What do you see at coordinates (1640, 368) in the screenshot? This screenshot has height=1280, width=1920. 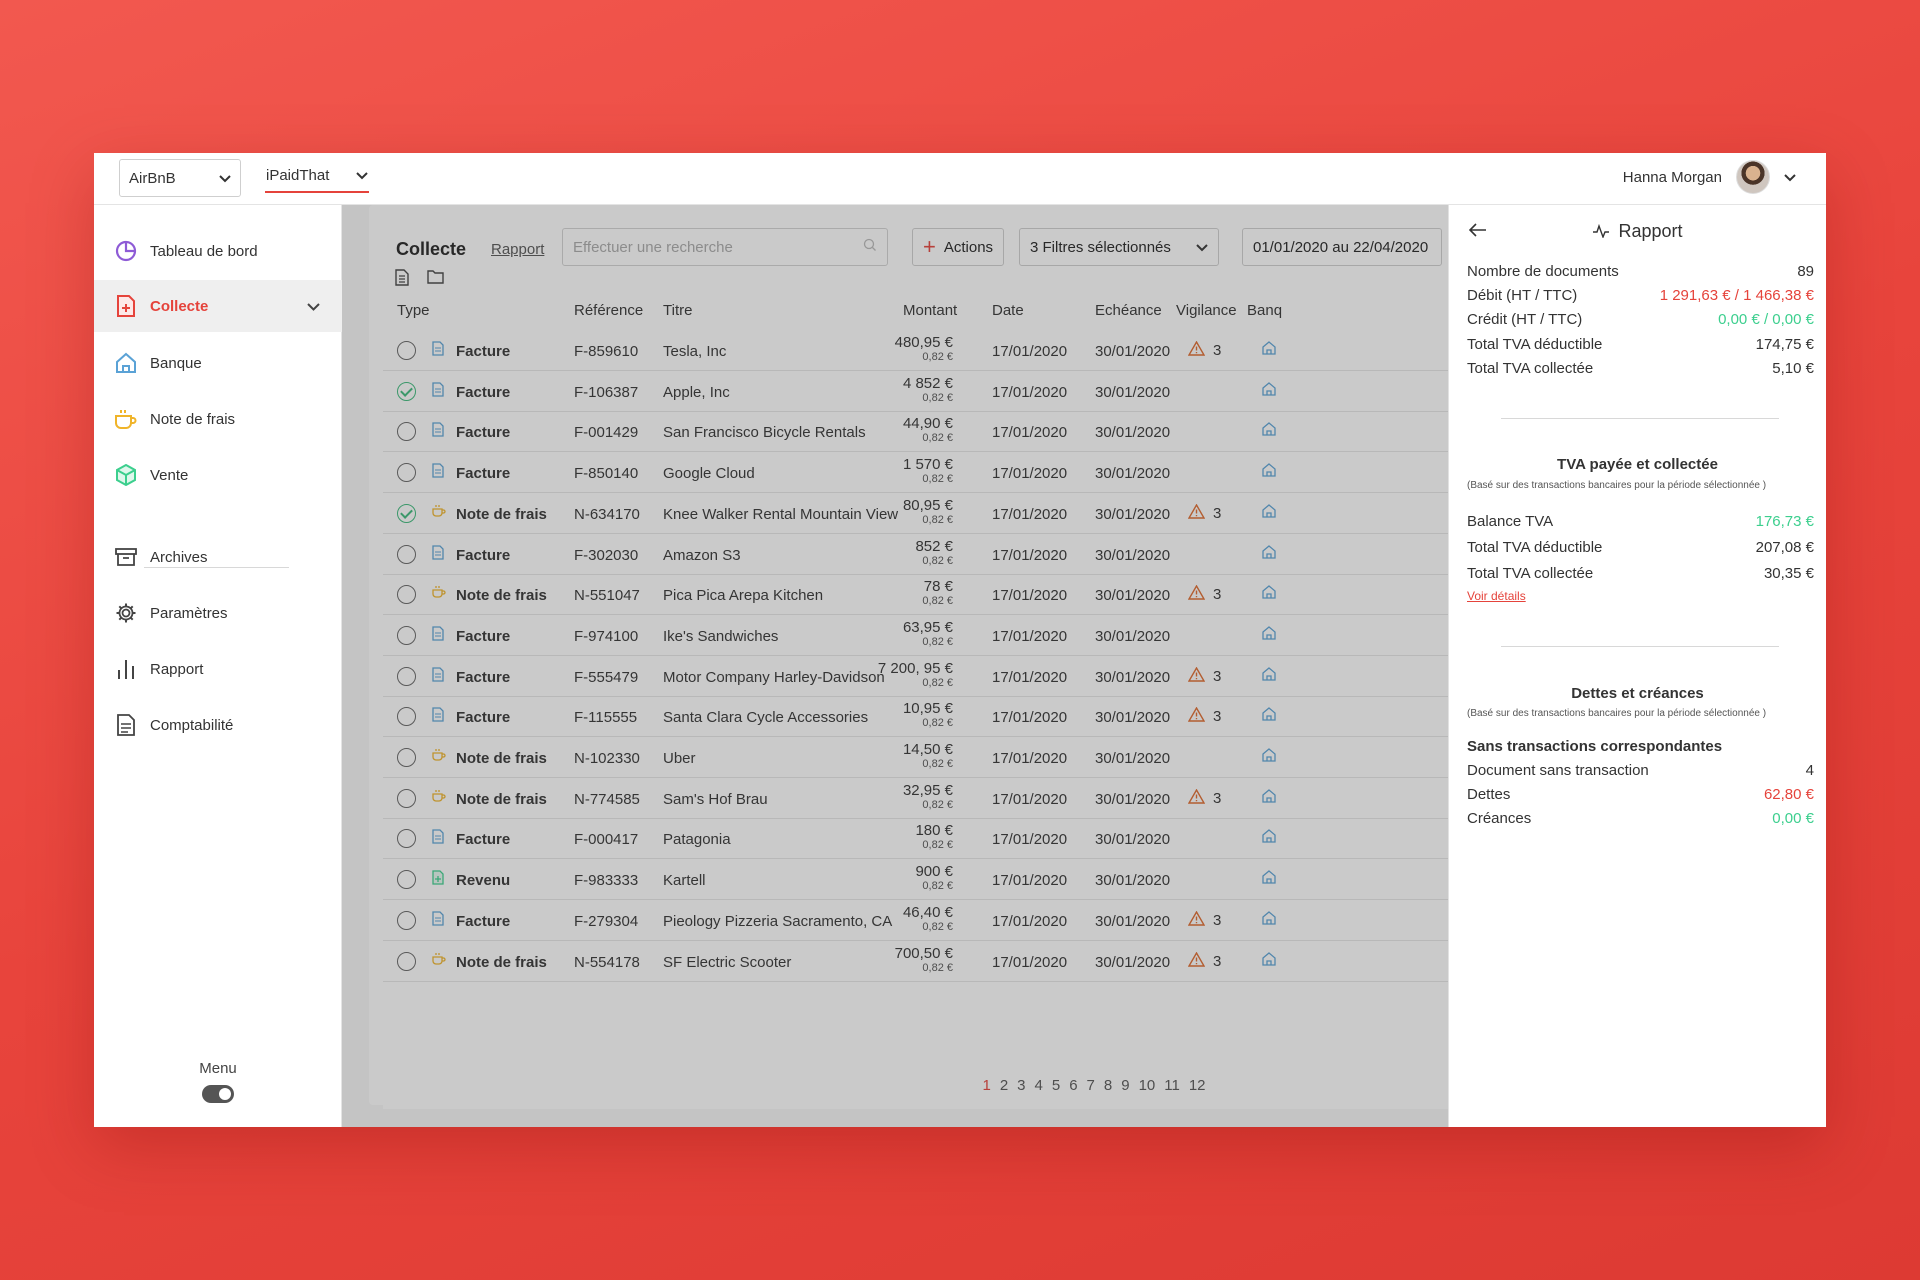 I see `report-row: Total TVA collectée 5,10 €` at bounding box center [1640, 368].